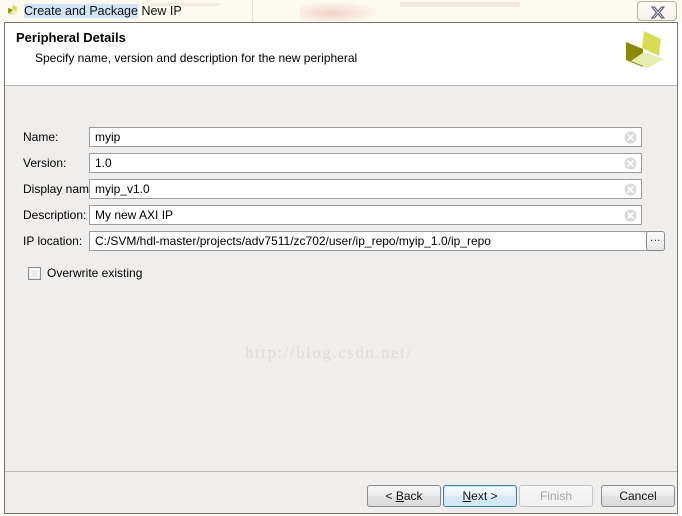 This screenshot has height=516, width=682. I want to click on window-title: Create and Package New IP, so click(103, 11).